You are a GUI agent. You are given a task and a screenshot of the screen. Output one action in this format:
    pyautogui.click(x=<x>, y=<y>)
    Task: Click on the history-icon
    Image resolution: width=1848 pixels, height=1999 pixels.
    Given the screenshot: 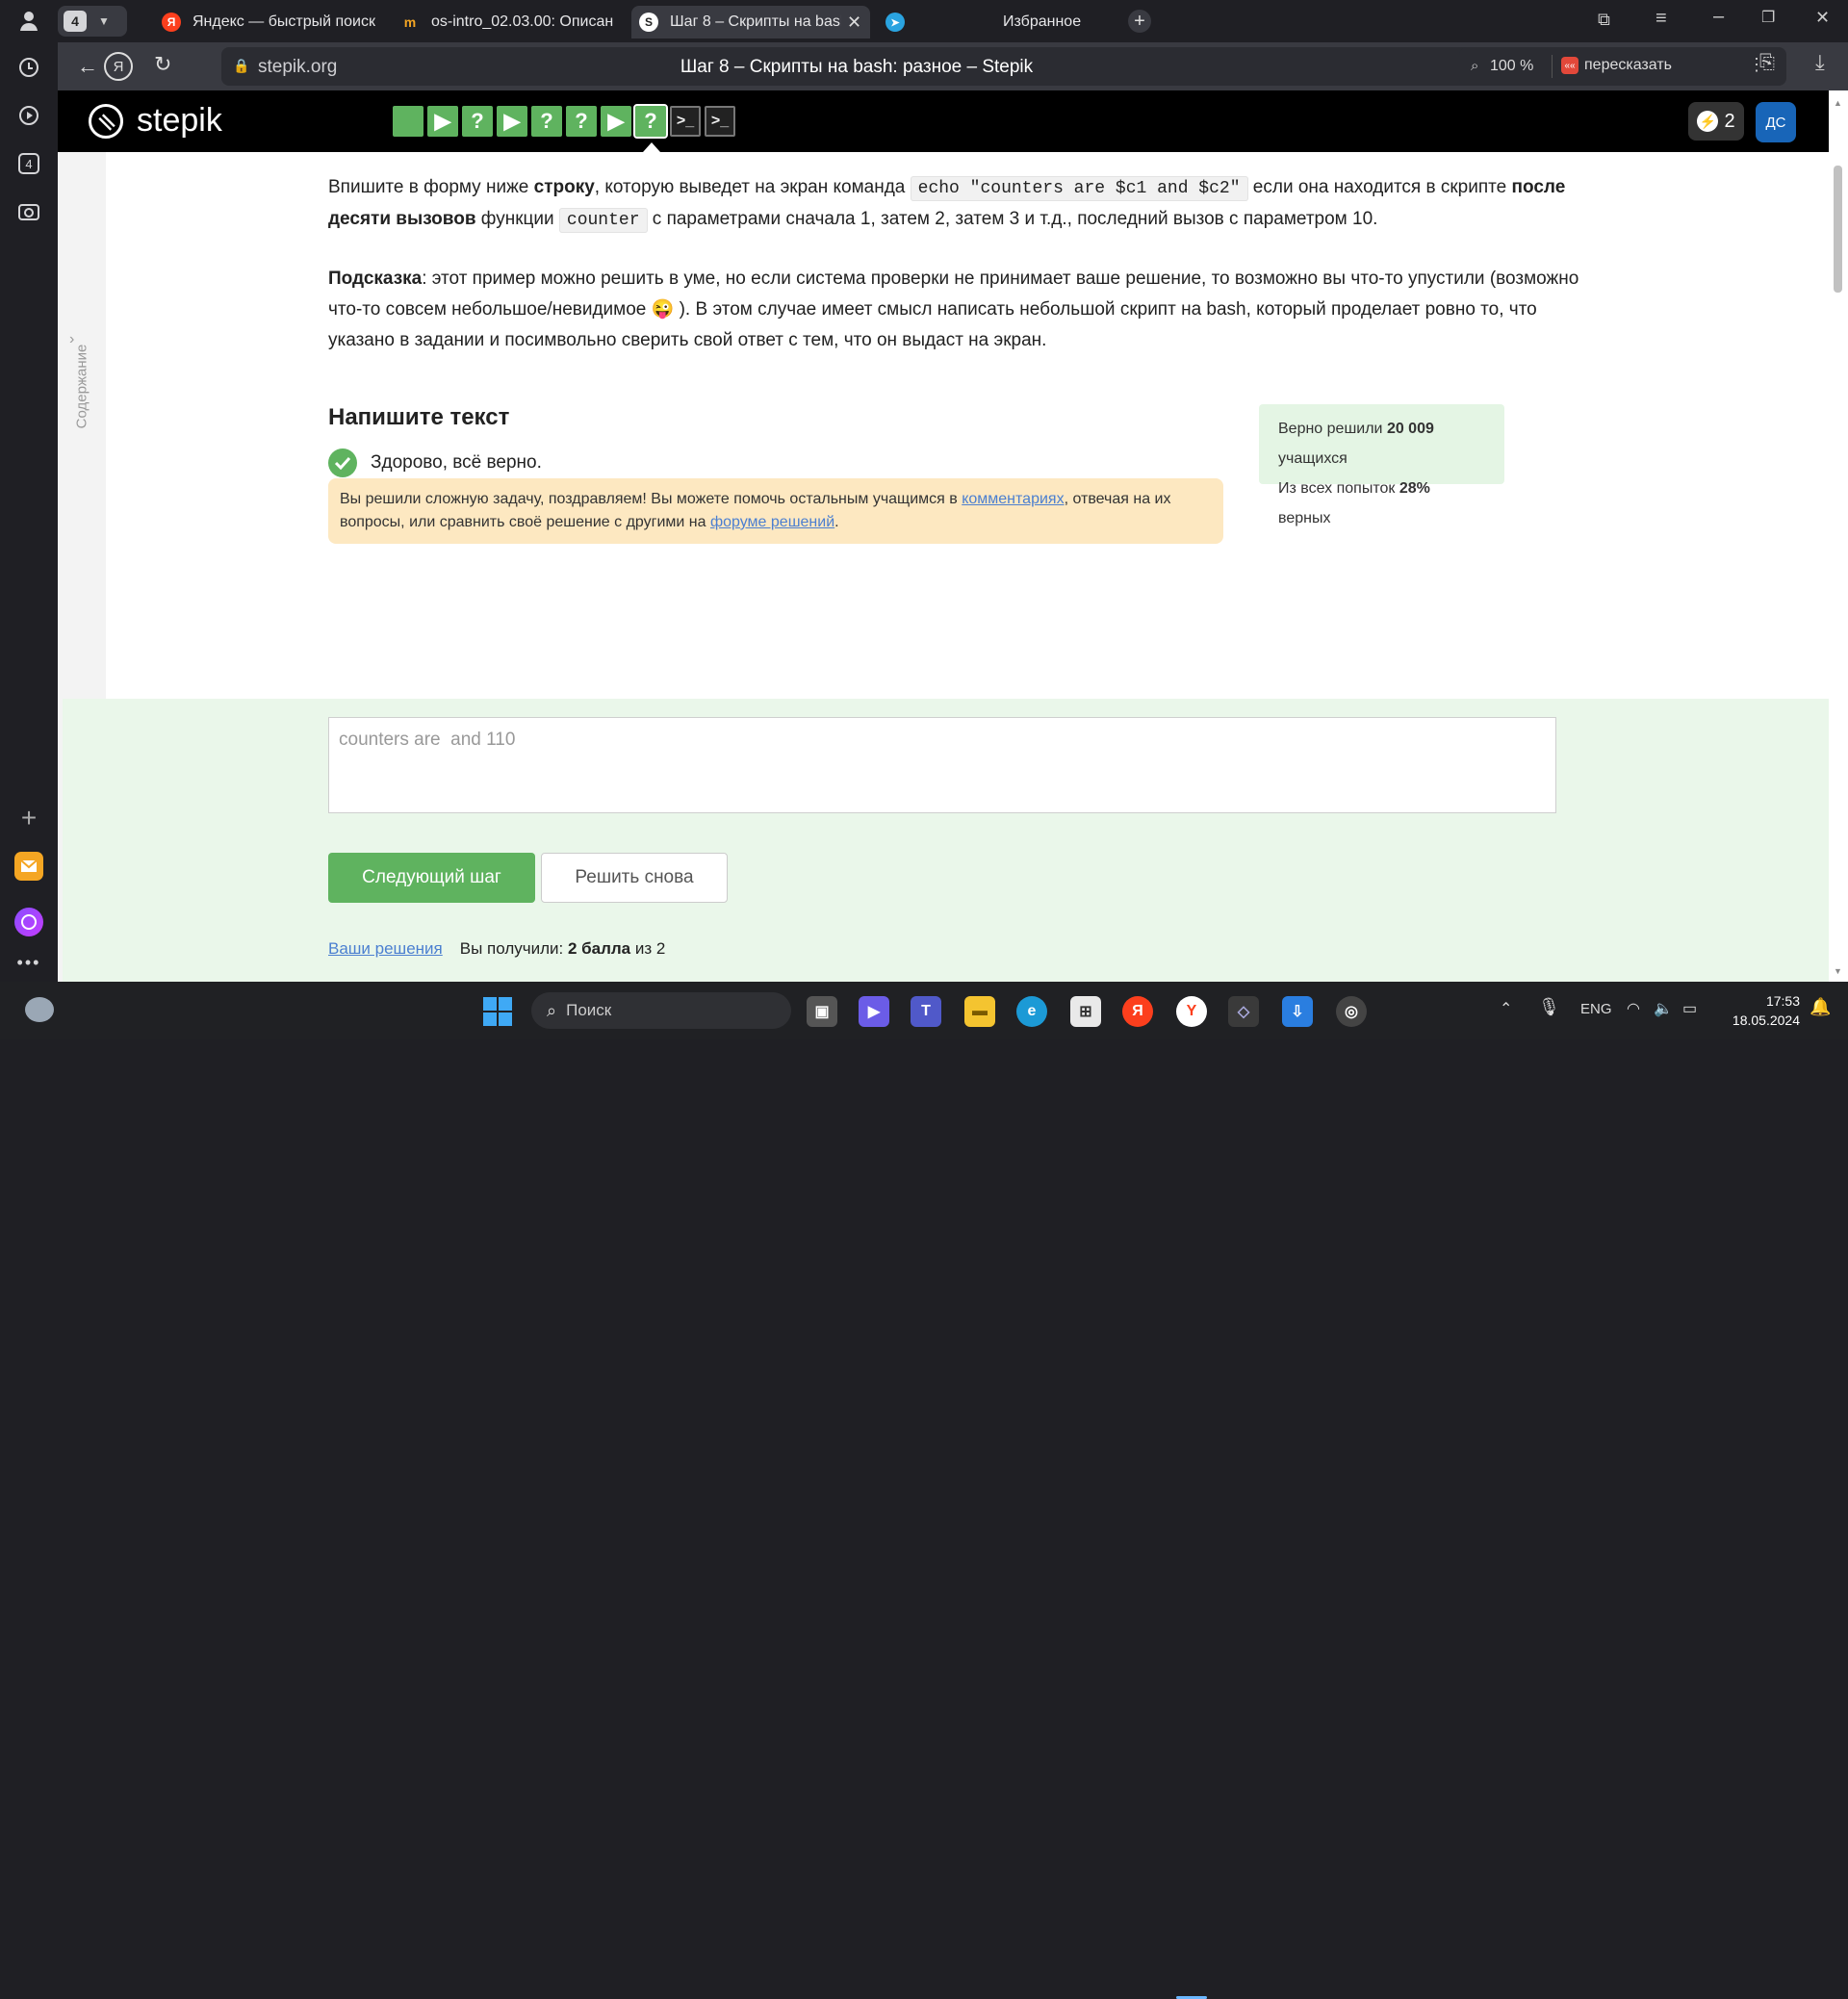 What is the action you would take?
    pyautogui.click(x=29, y=67)
    